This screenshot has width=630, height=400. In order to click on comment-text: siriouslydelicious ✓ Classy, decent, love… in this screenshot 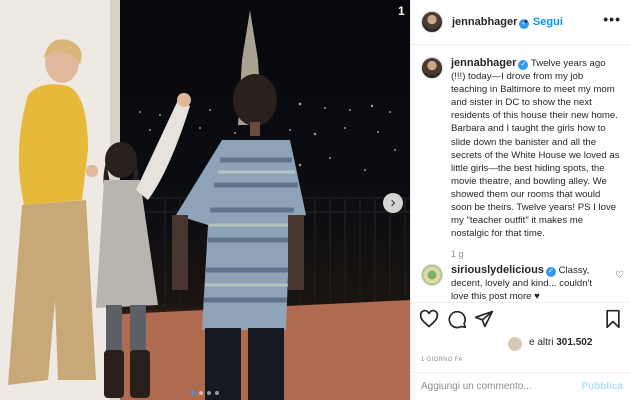, I will do `click(522, 283)`.